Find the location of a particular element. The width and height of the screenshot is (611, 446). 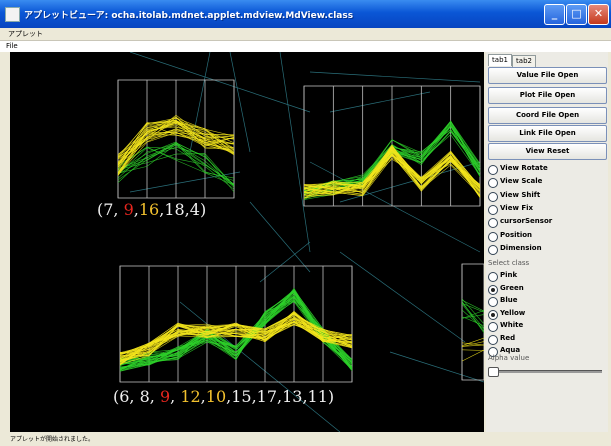

sequence-label-1: (7, 9,16,18,4) is located at coordinates (151, 209).